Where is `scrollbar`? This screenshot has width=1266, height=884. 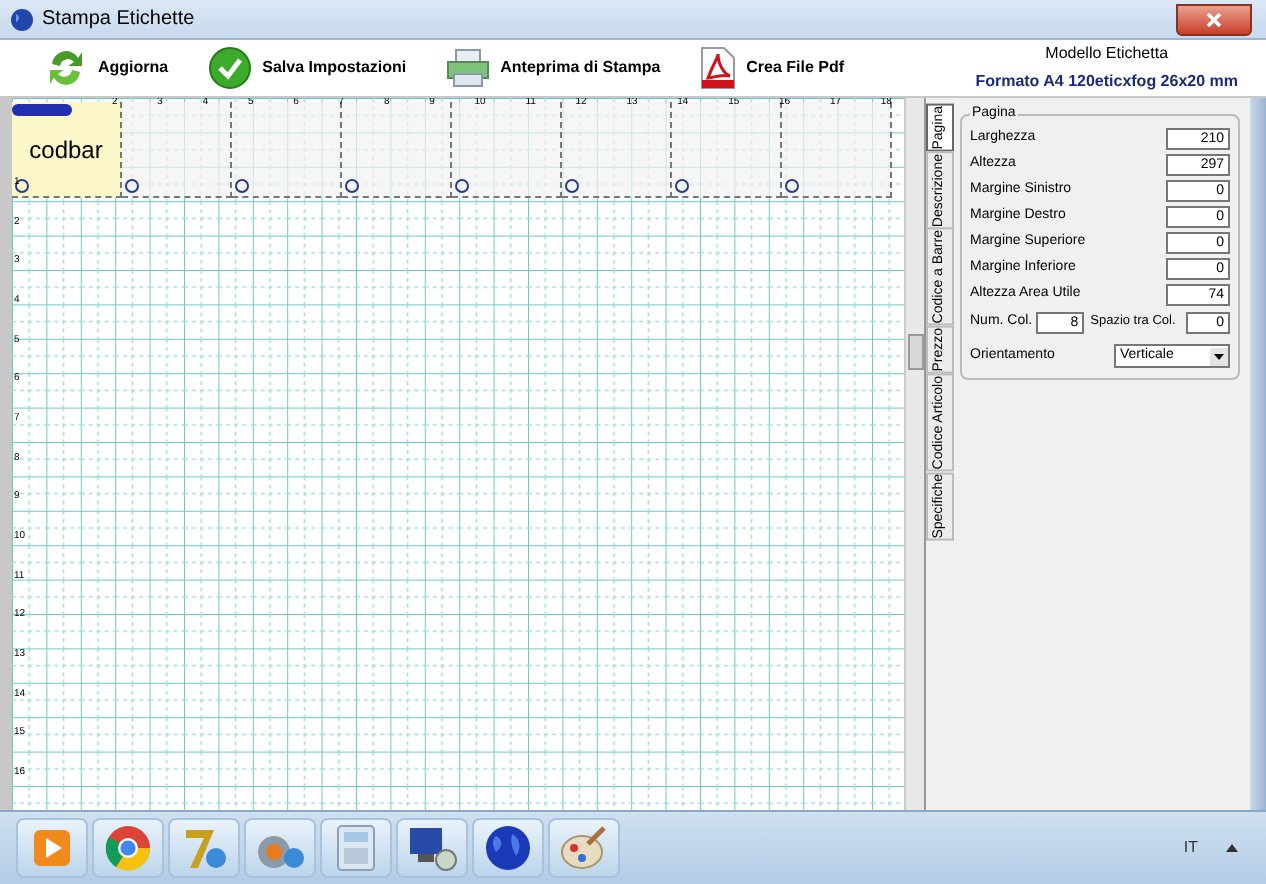
scrollbar is located at coordinates (914, 454).